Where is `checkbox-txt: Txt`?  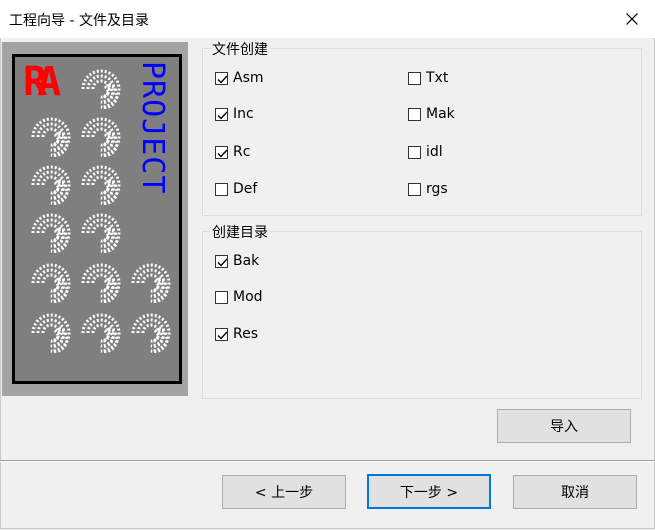
checkbox-txt: Txt is located at coordinates (428, 78).